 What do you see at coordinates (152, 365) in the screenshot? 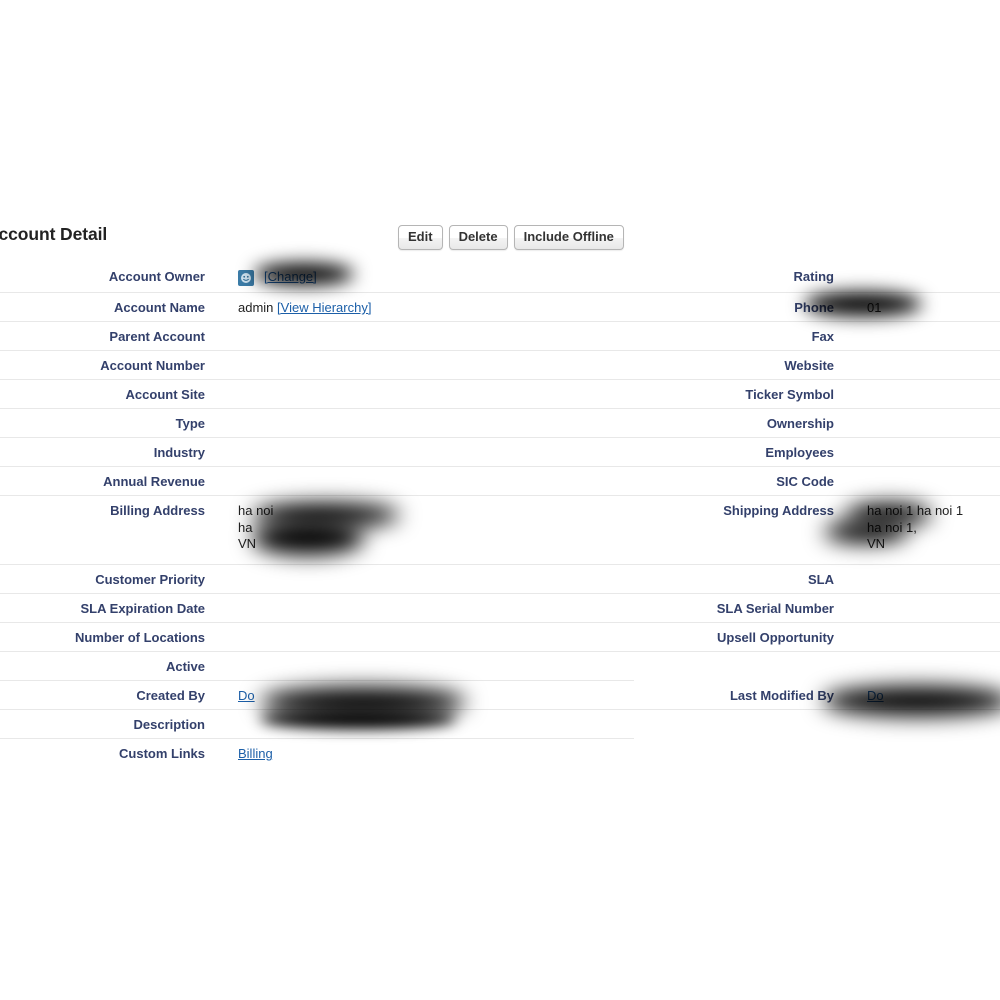
I see `field-label: Account Number` at bounding box center [152, 365].